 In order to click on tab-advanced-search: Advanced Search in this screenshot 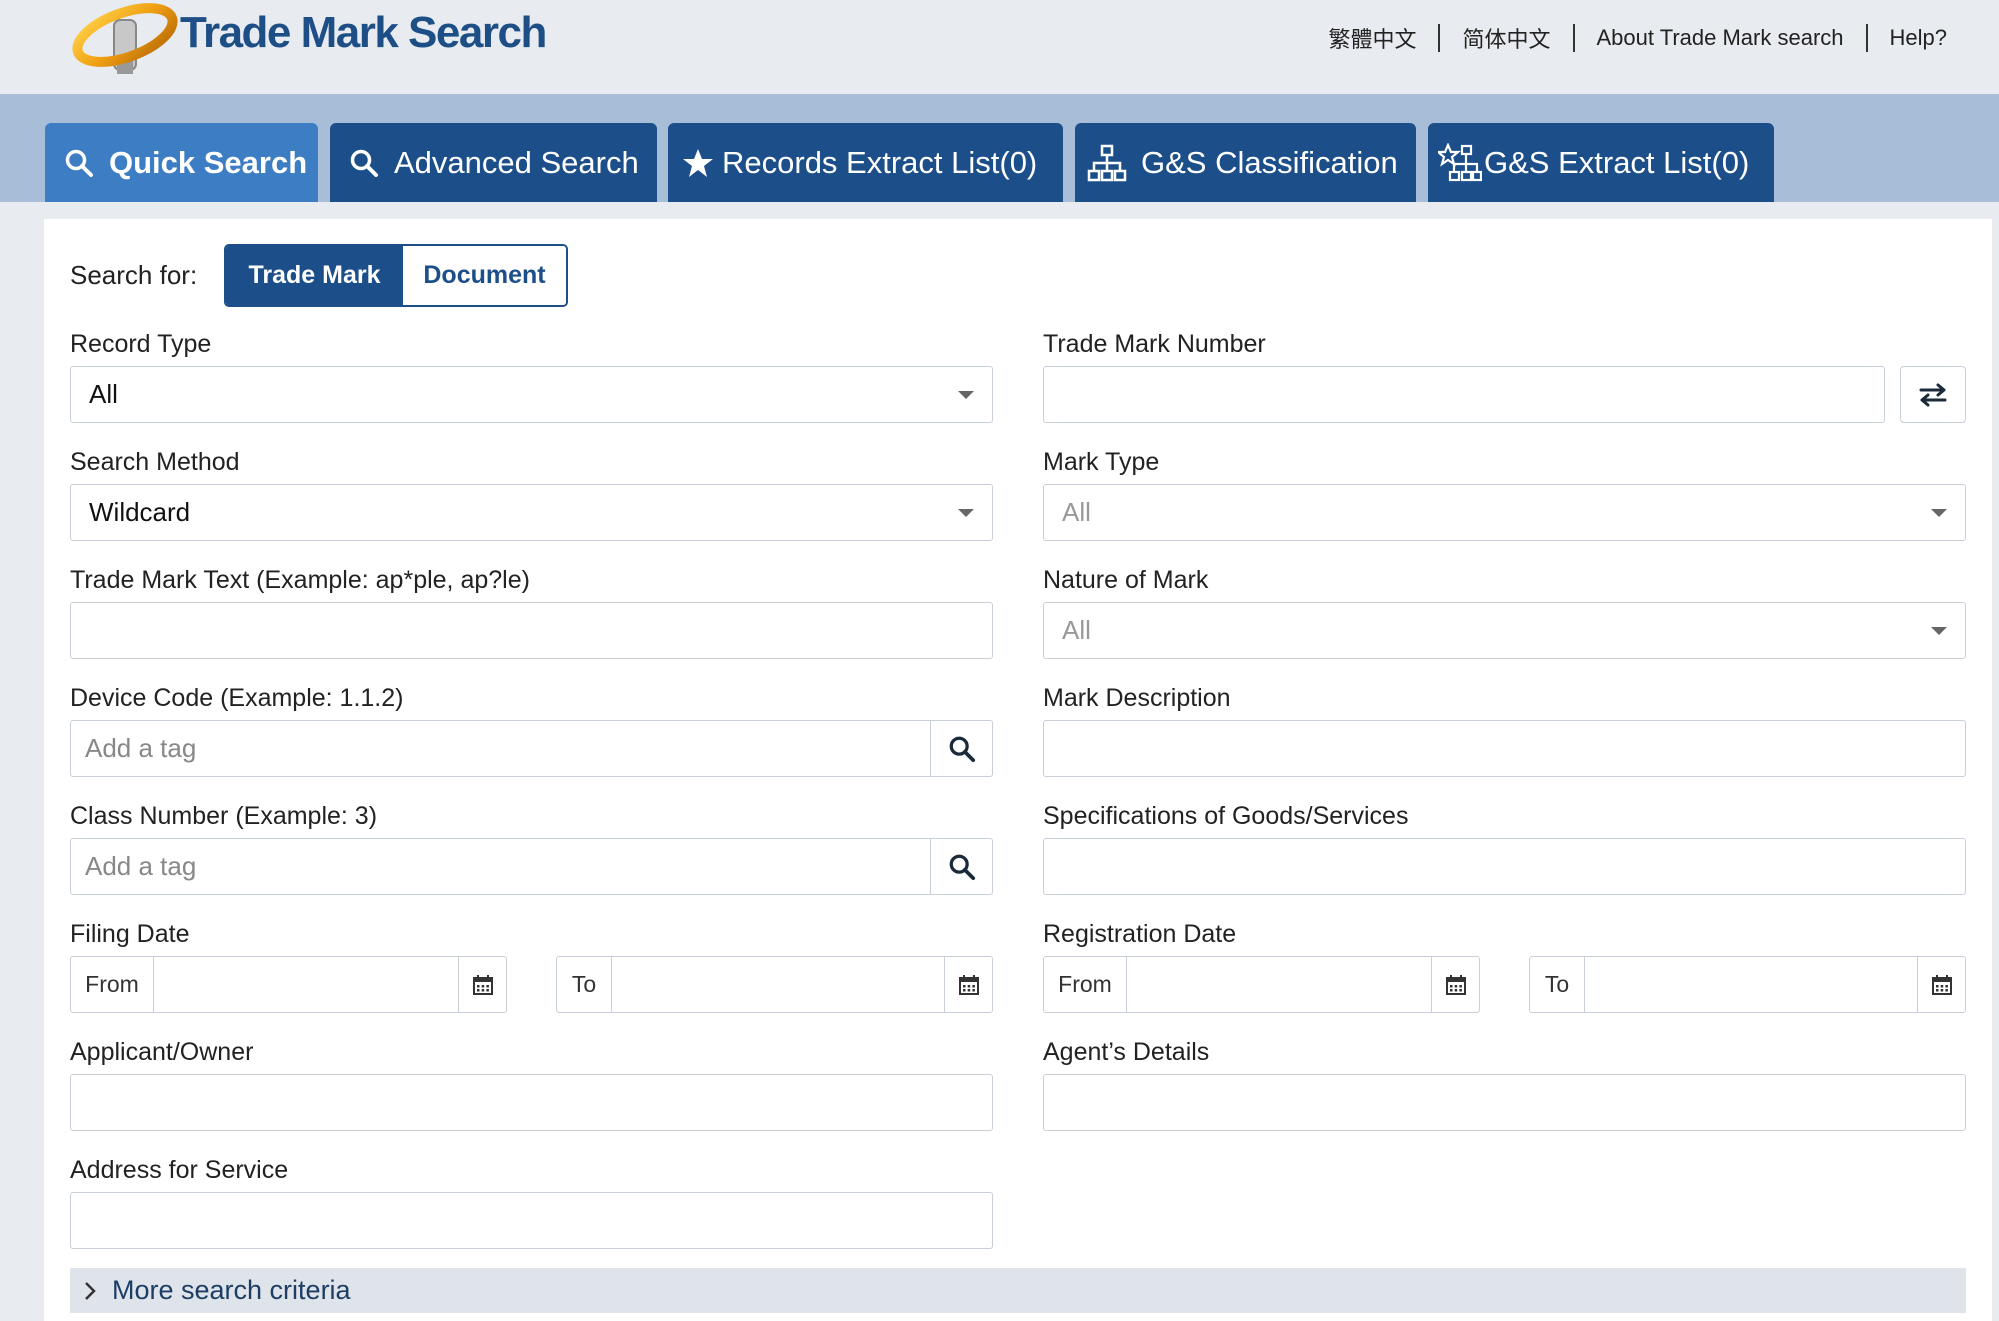, I will do `click(493, 162)`.